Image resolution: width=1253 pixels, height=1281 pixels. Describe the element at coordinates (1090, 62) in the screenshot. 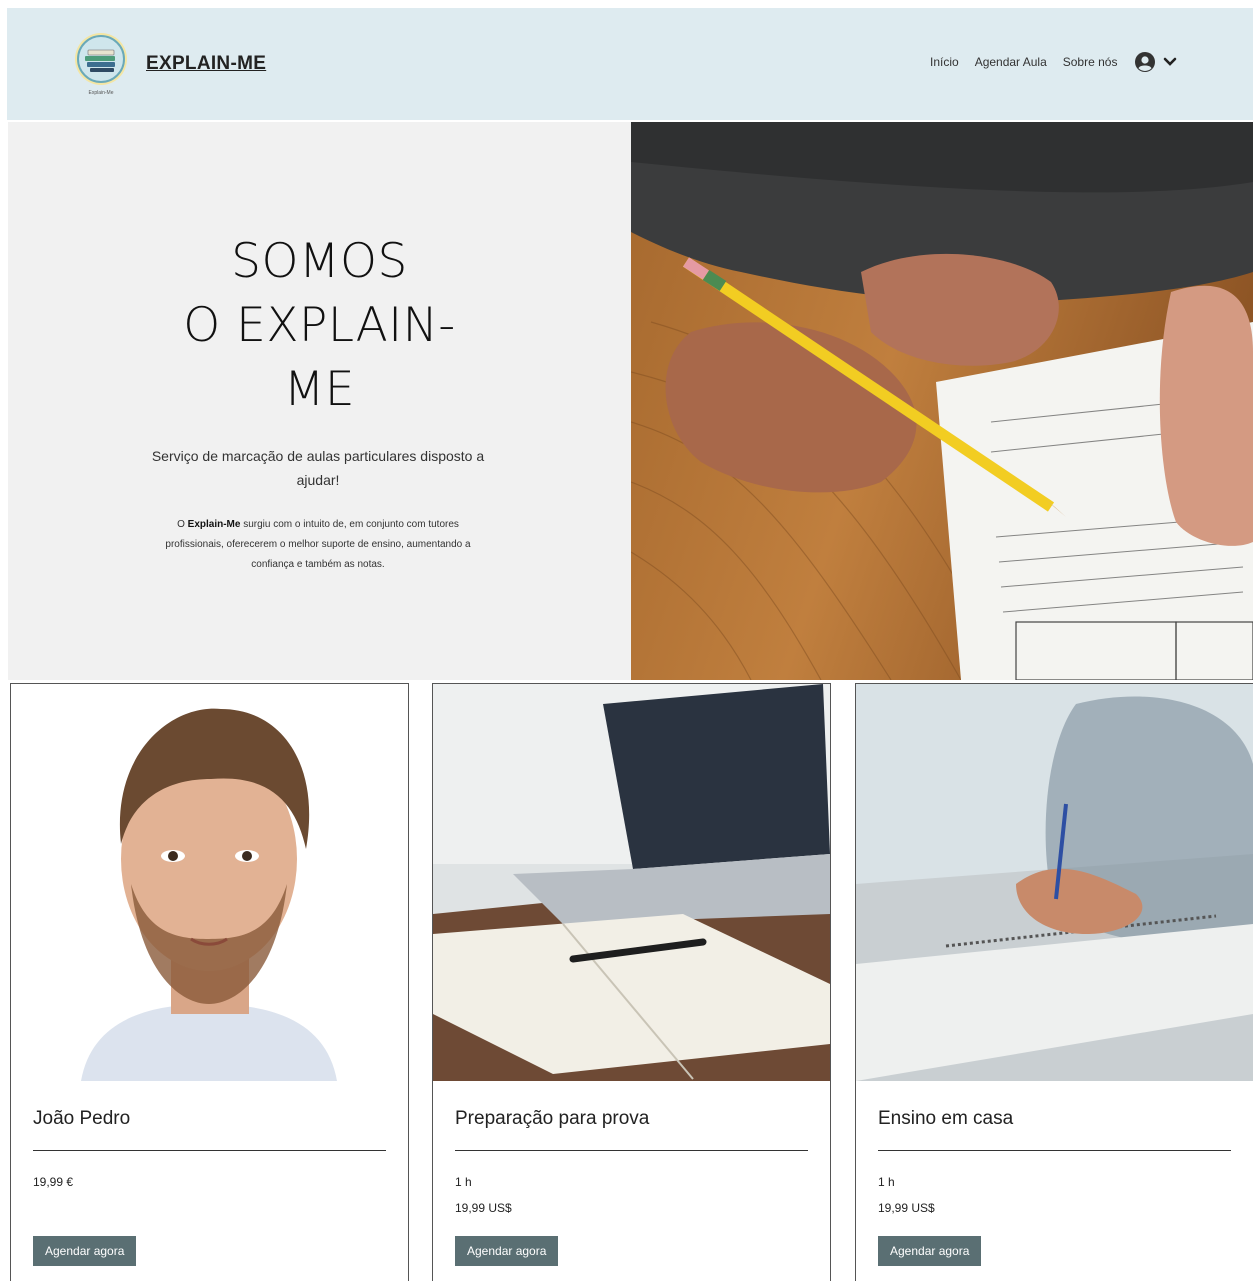

I see `nav-sobre-nos: Sobre nós` at that location.